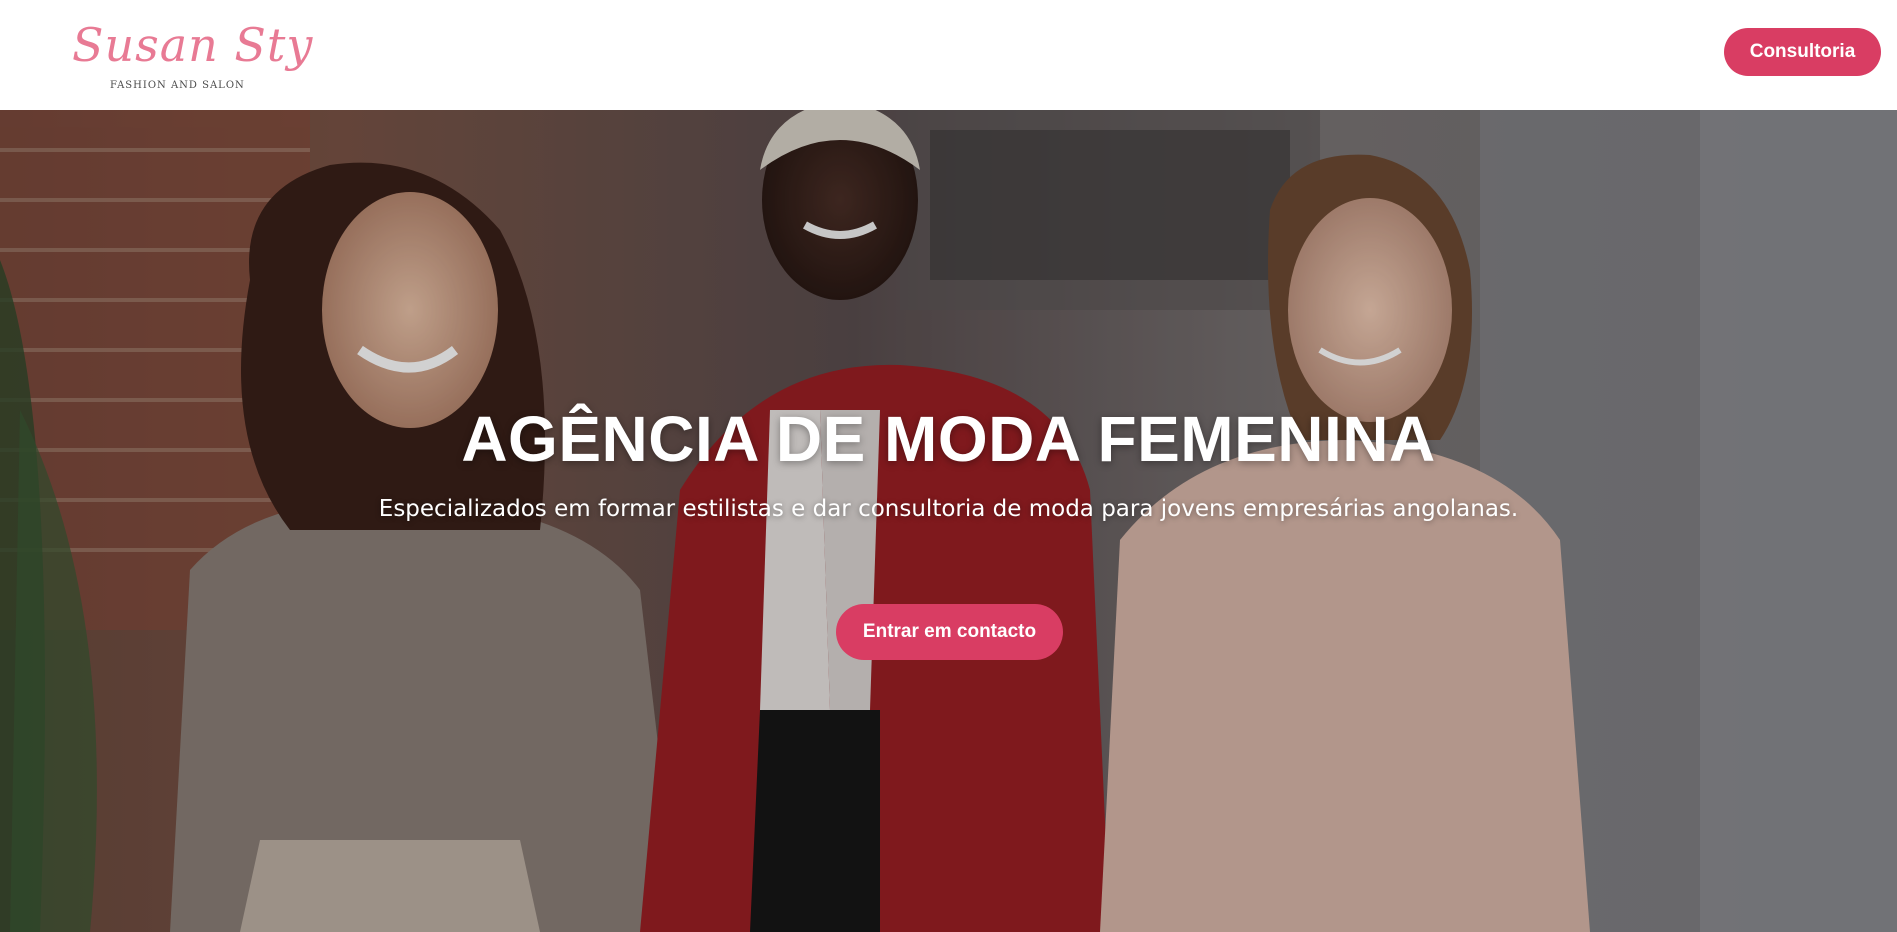 Image resolution: width=1897 pixels, height=932 pixels. I want to click on logo-script-text: Susan Sty, so click(193, 45).